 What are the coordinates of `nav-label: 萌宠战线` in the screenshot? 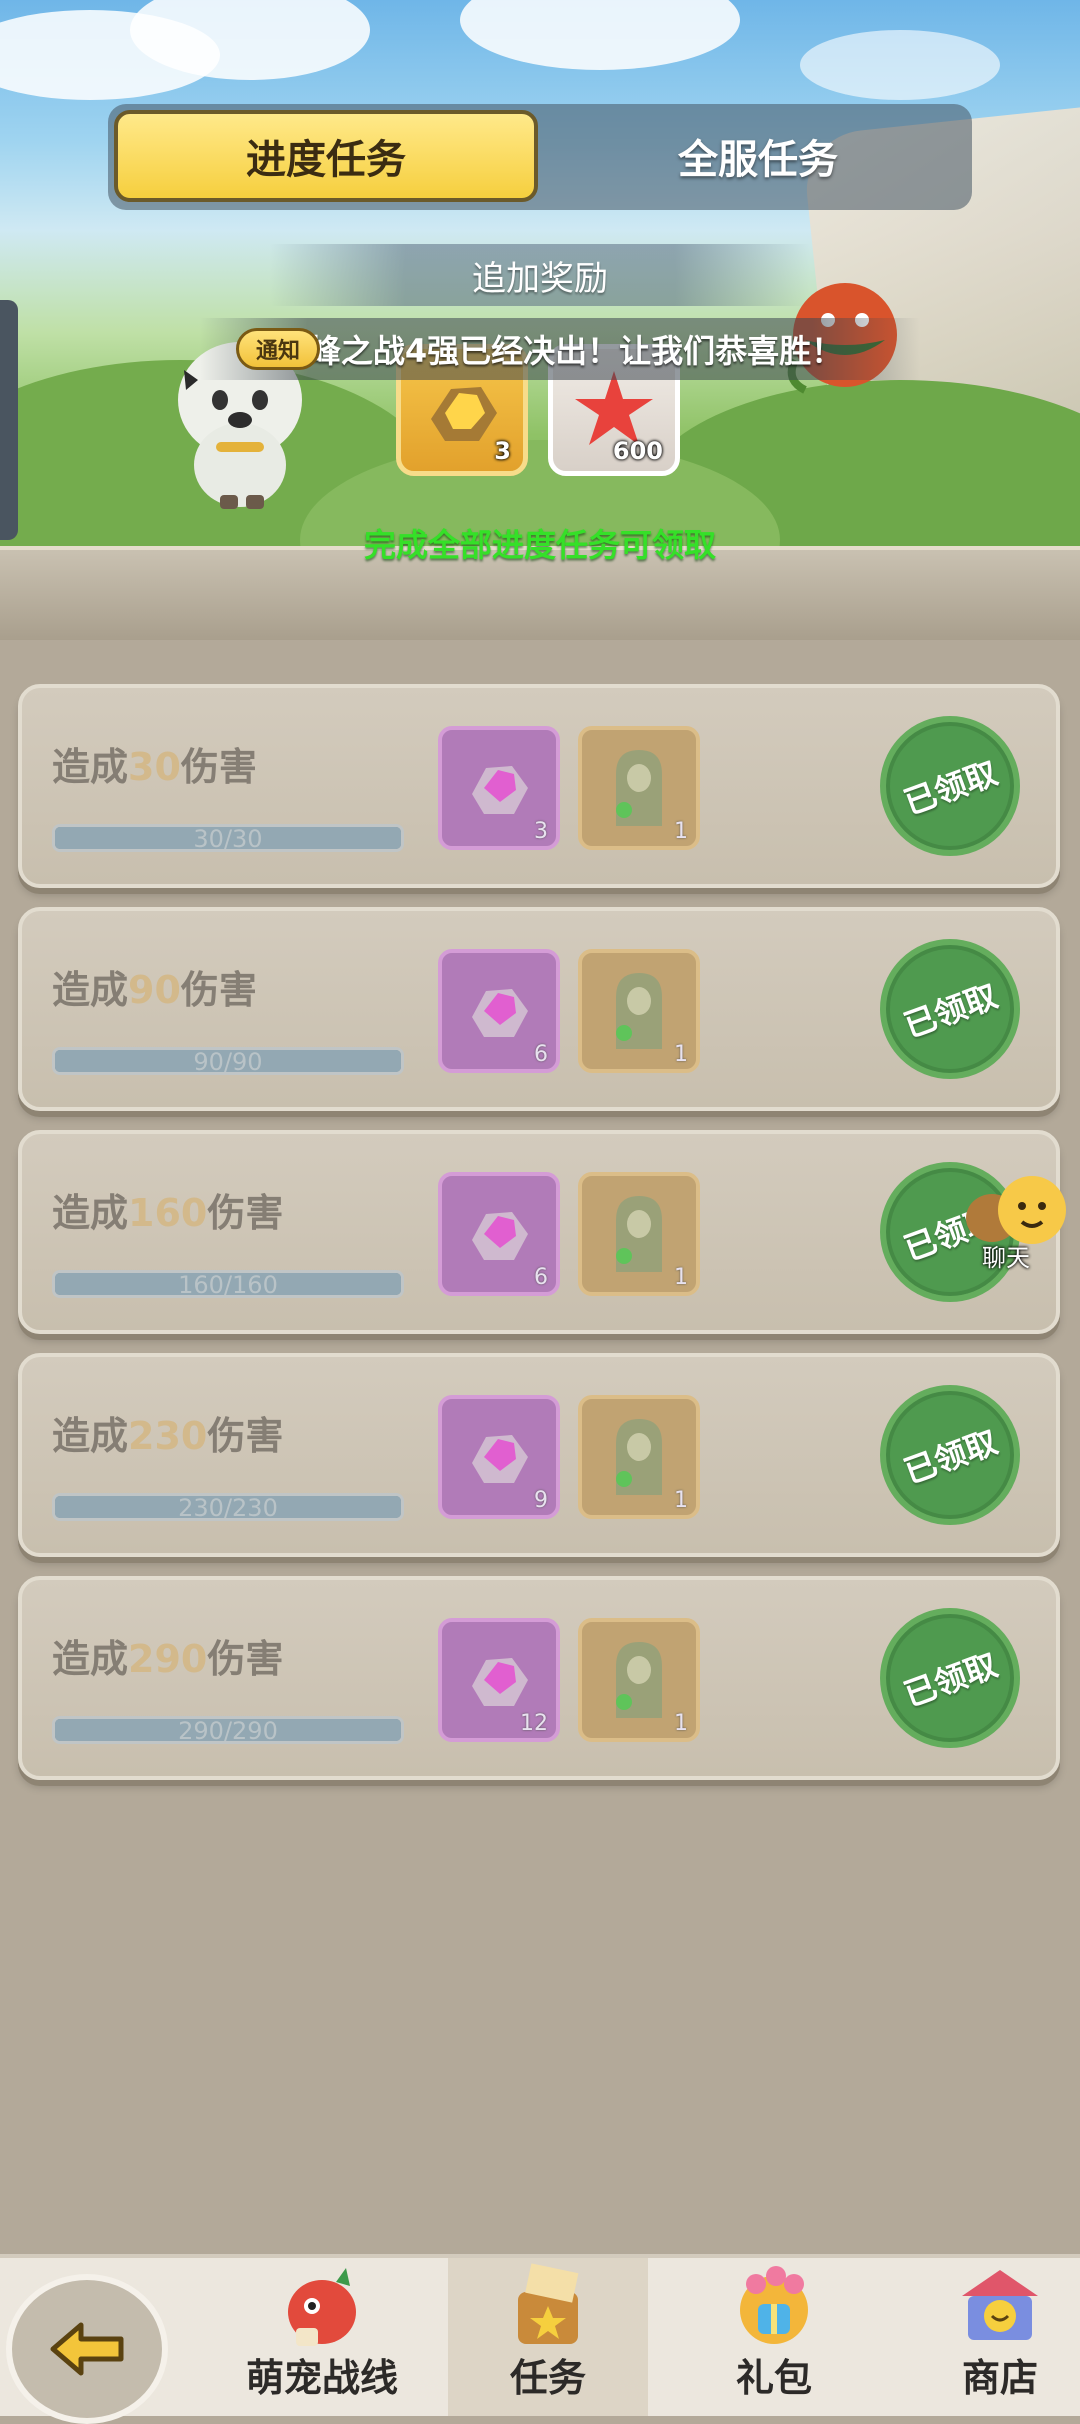 It's located at (321, 2378).